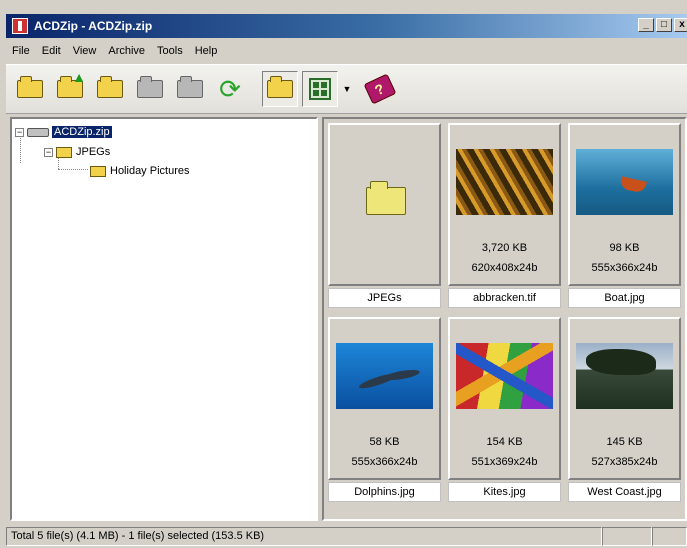 This screenshot has height=548, width=687. Describe the element at coordinates (624, 442) in the screenshot. I see `file-size: 145 KB` at that location.